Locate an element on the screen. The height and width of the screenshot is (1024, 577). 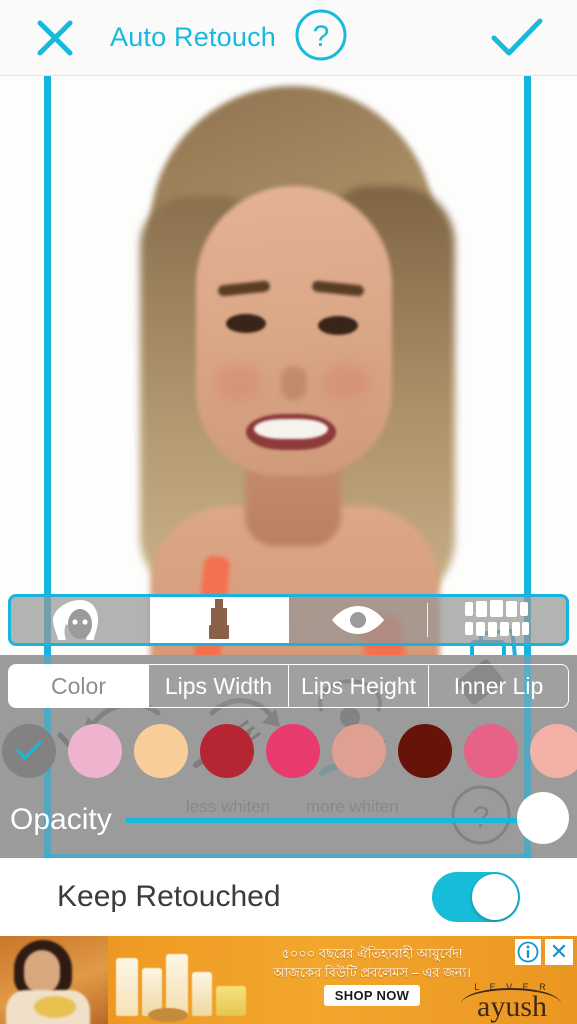
option-tabs: Color Lips Width Lips Height Inner Lip is located at coordinates (288, 686).